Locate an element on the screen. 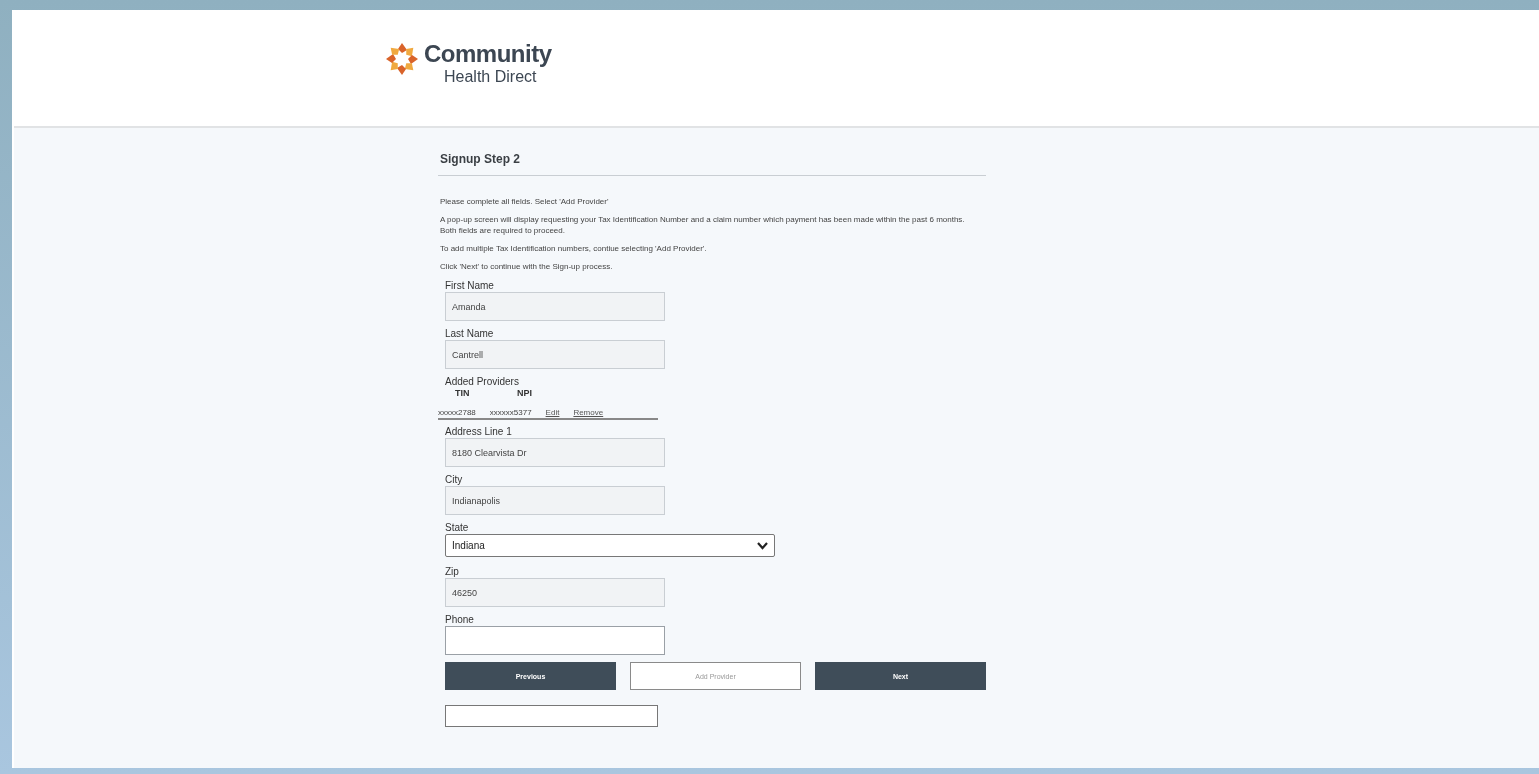 Image resolution: width=1539 pixels, height=774 pixels. logo-text: Community is located at coordinates (488, 54).